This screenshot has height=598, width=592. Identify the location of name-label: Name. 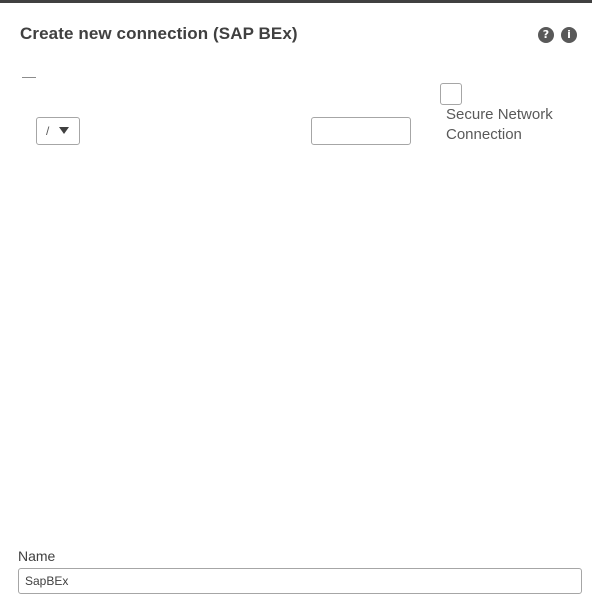
(37, 556).